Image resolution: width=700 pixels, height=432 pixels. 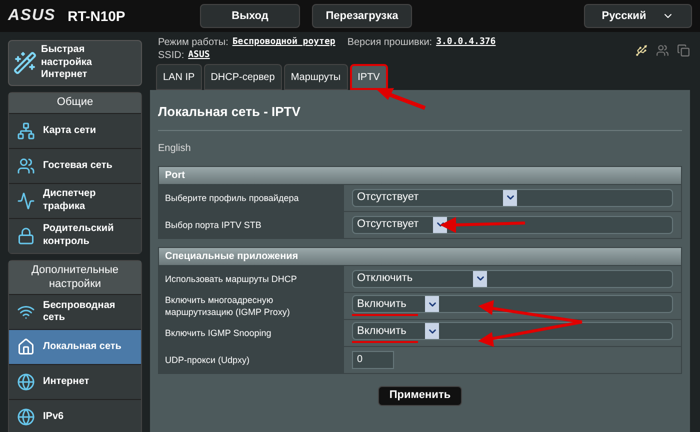 I want to click on usb-icon, so click(x=641, y=50).